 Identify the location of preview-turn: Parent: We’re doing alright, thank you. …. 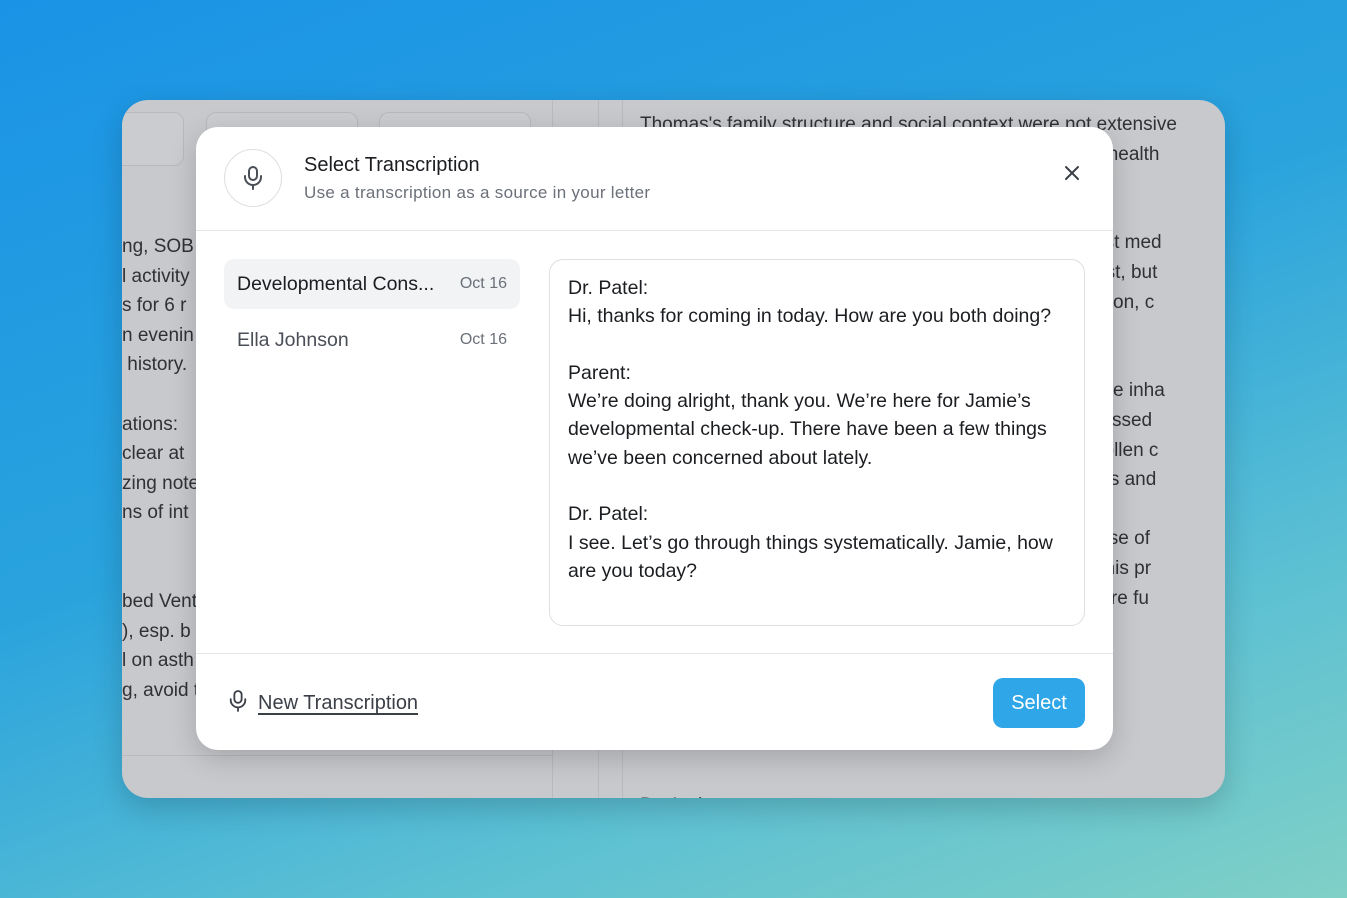
(817, 415).